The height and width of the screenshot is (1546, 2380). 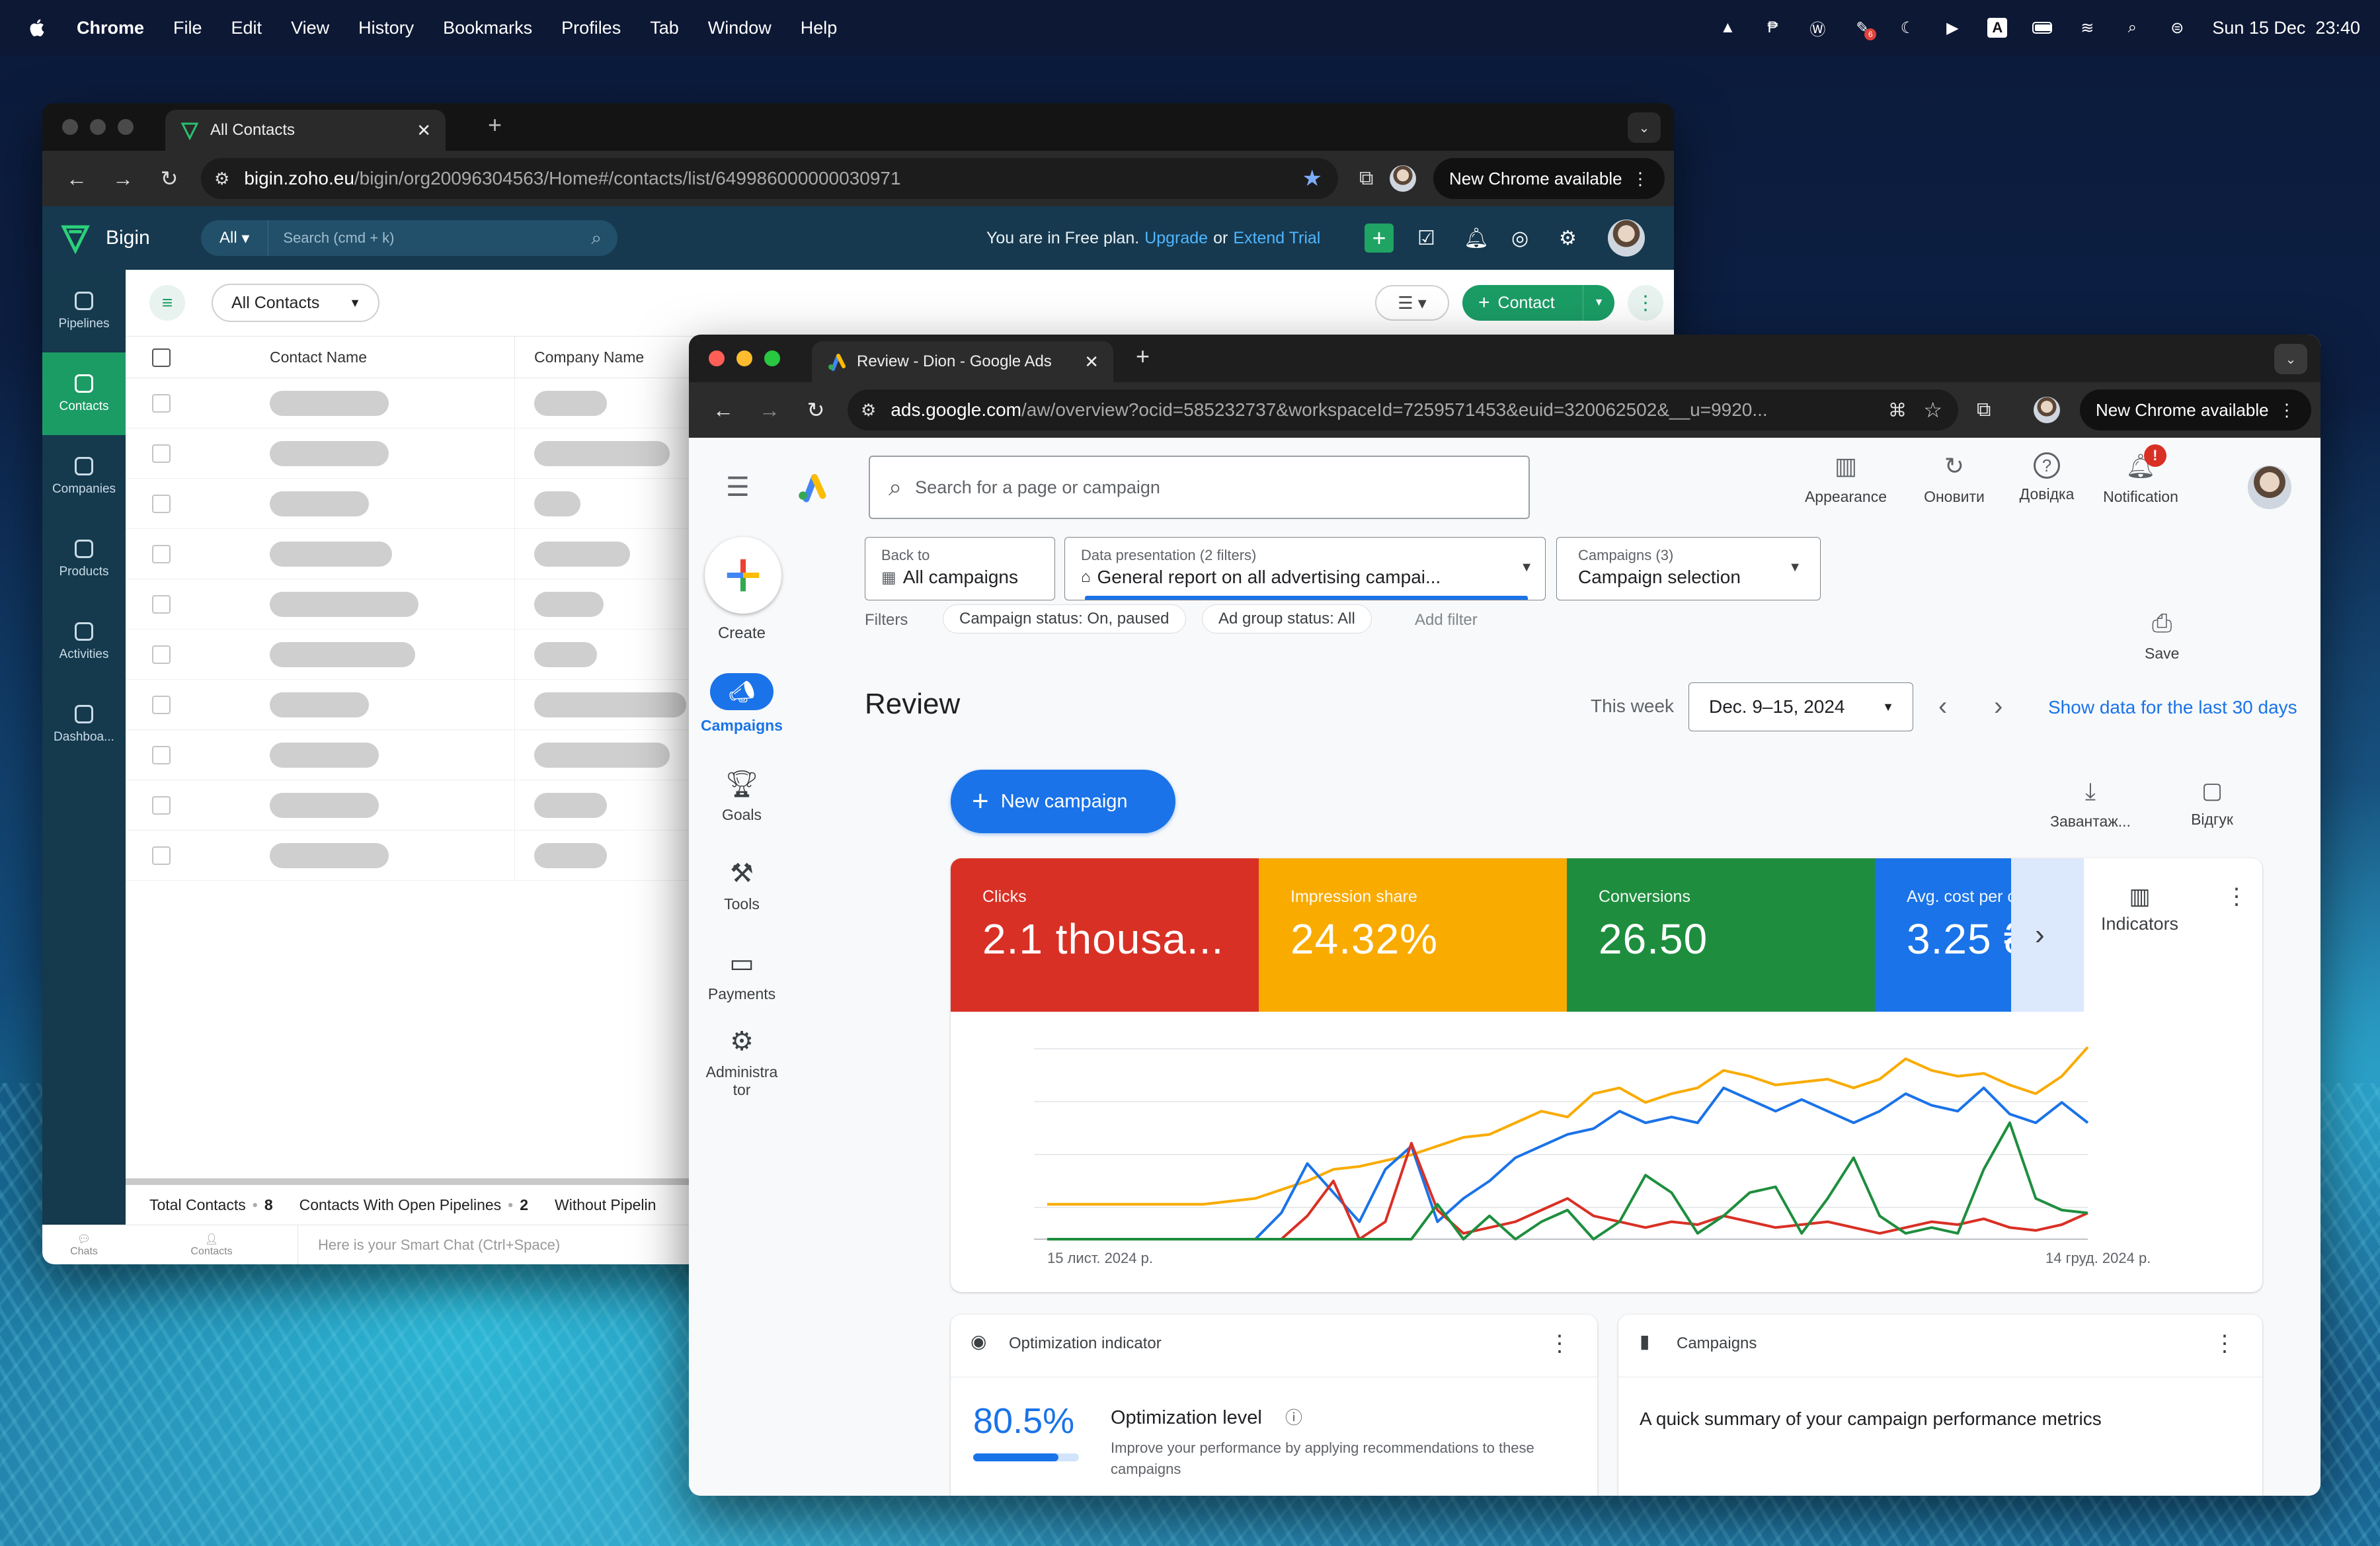 What do you see at coordinates (1727, 28) in the screenshot?
I see `vlc-icon: ▲` at bounding box center [1727, 28].